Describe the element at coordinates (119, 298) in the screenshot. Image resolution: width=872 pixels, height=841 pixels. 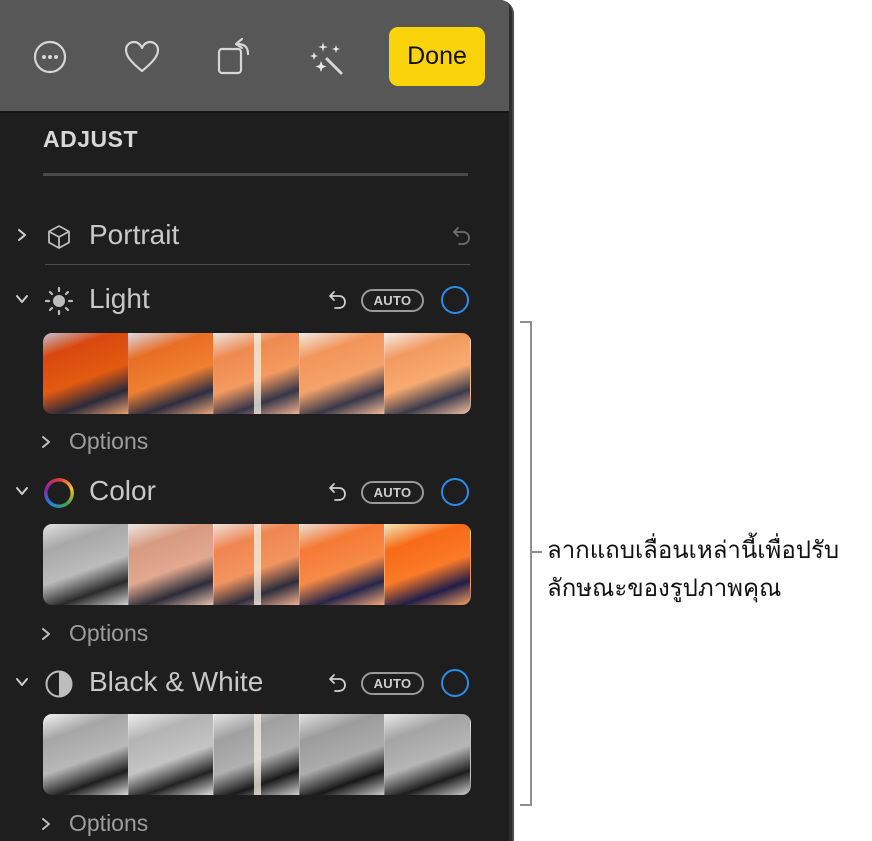
I see `section-label: Light` at that location.